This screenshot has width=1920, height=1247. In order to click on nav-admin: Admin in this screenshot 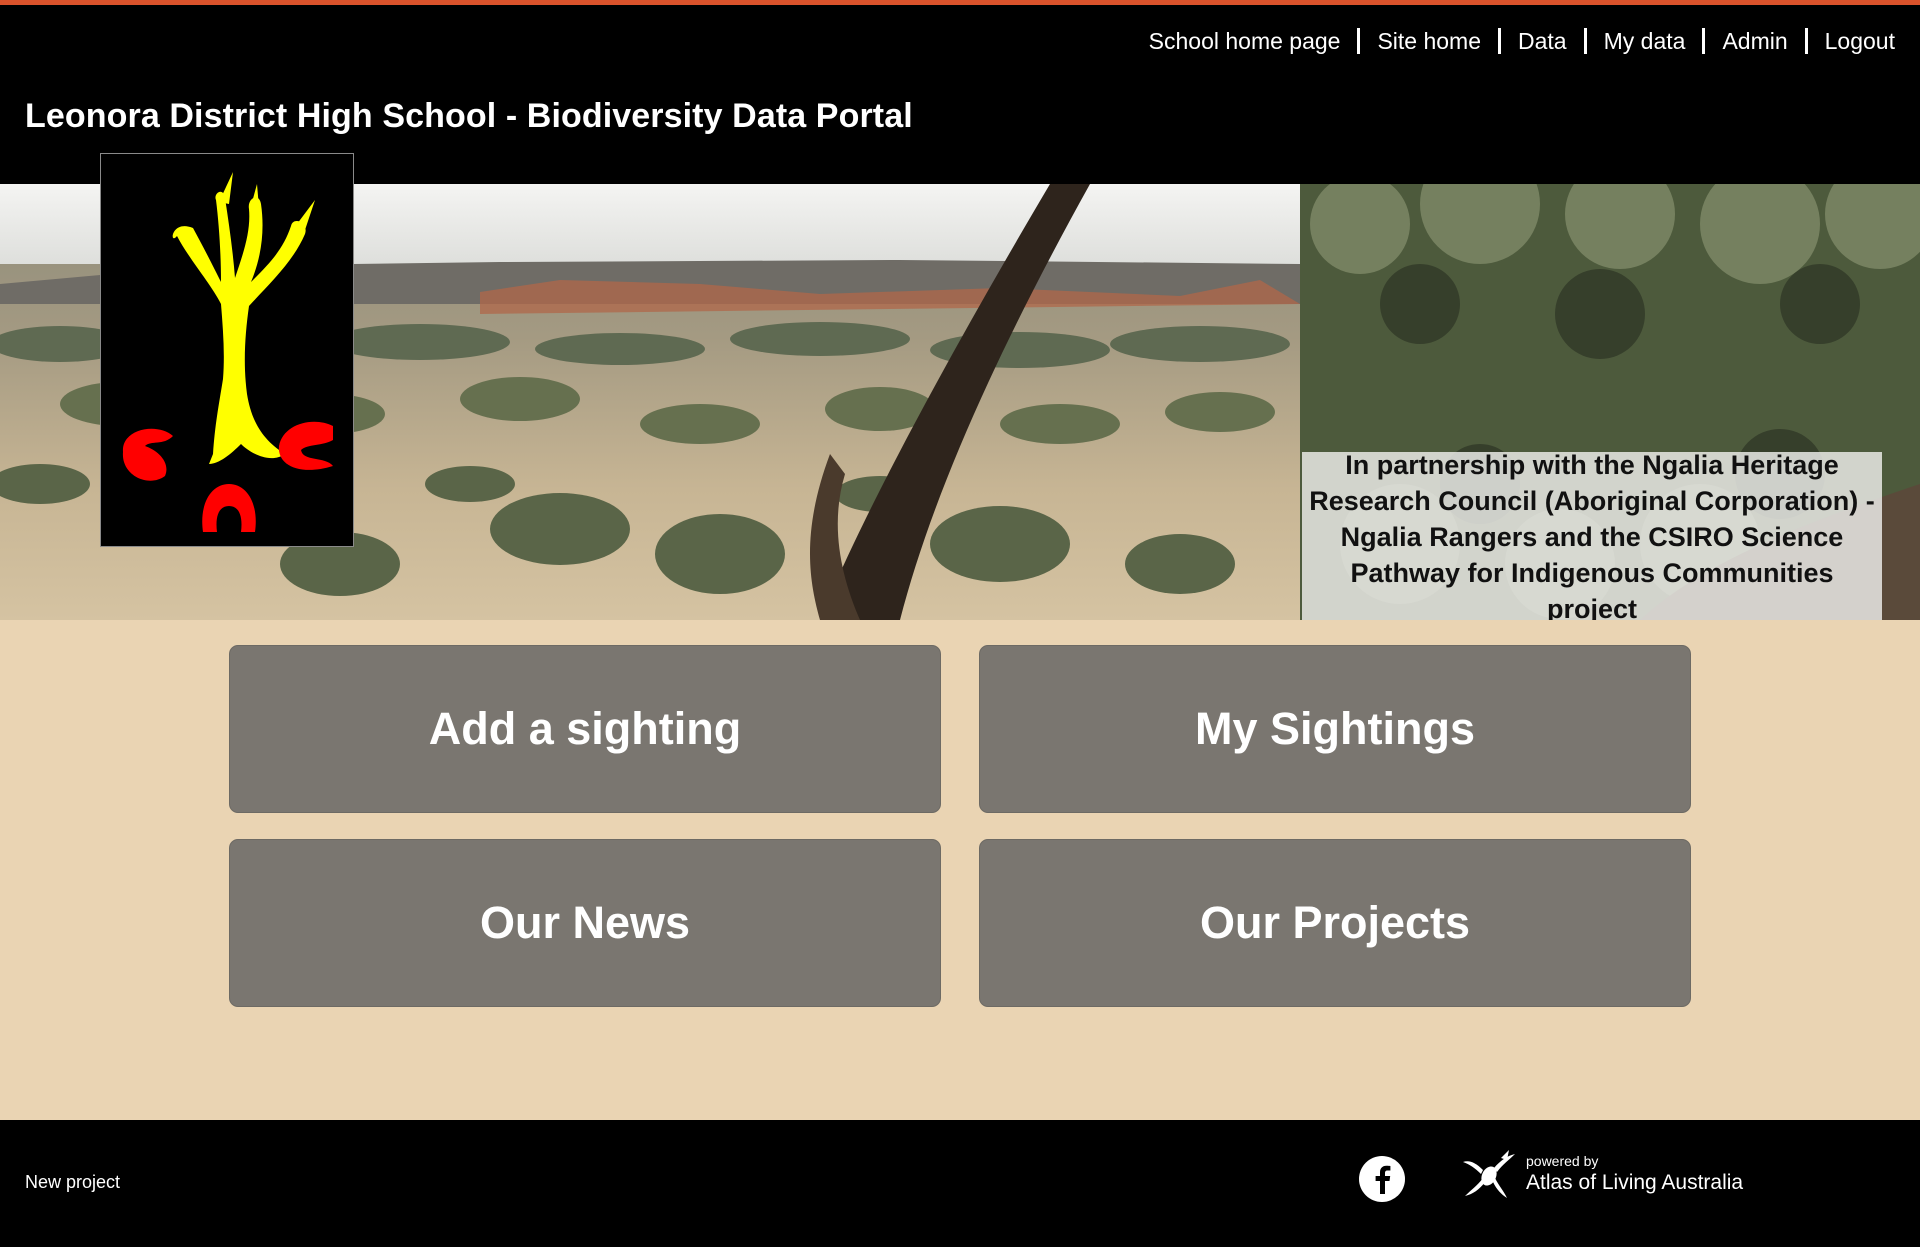, I will do `click(1754, 41)`.